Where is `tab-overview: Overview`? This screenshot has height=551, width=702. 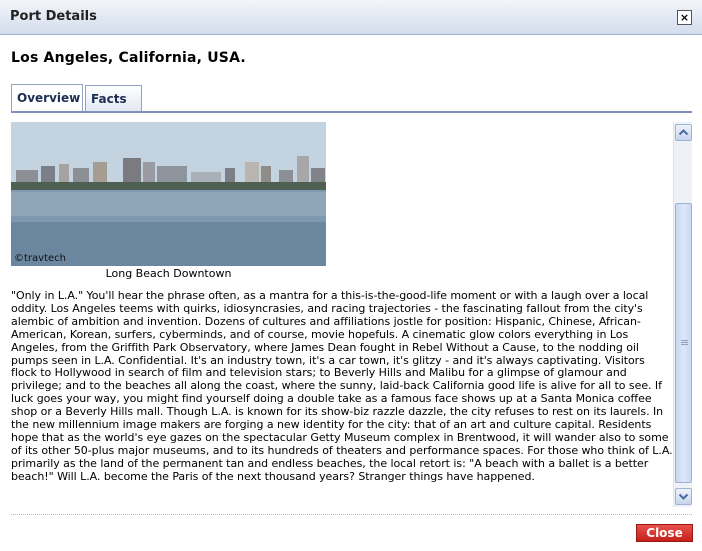 tab-overview: Overview is located at coordinates (47, 98).